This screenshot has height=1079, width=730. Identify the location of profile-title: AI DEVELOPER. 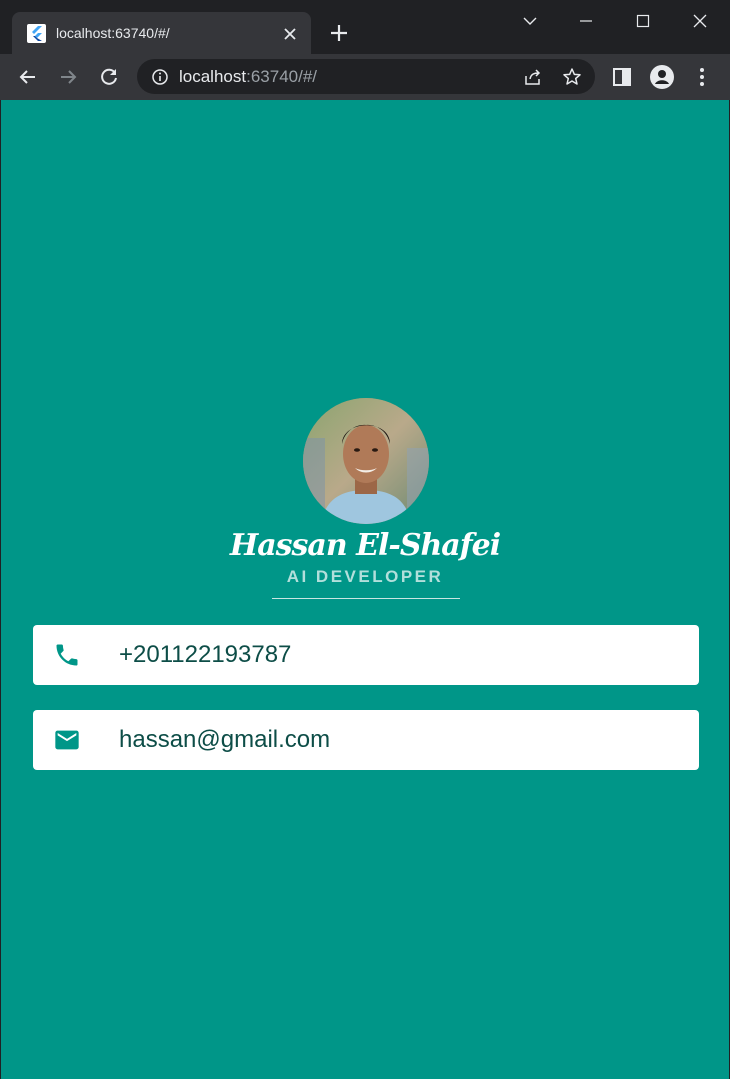
(365, 576).